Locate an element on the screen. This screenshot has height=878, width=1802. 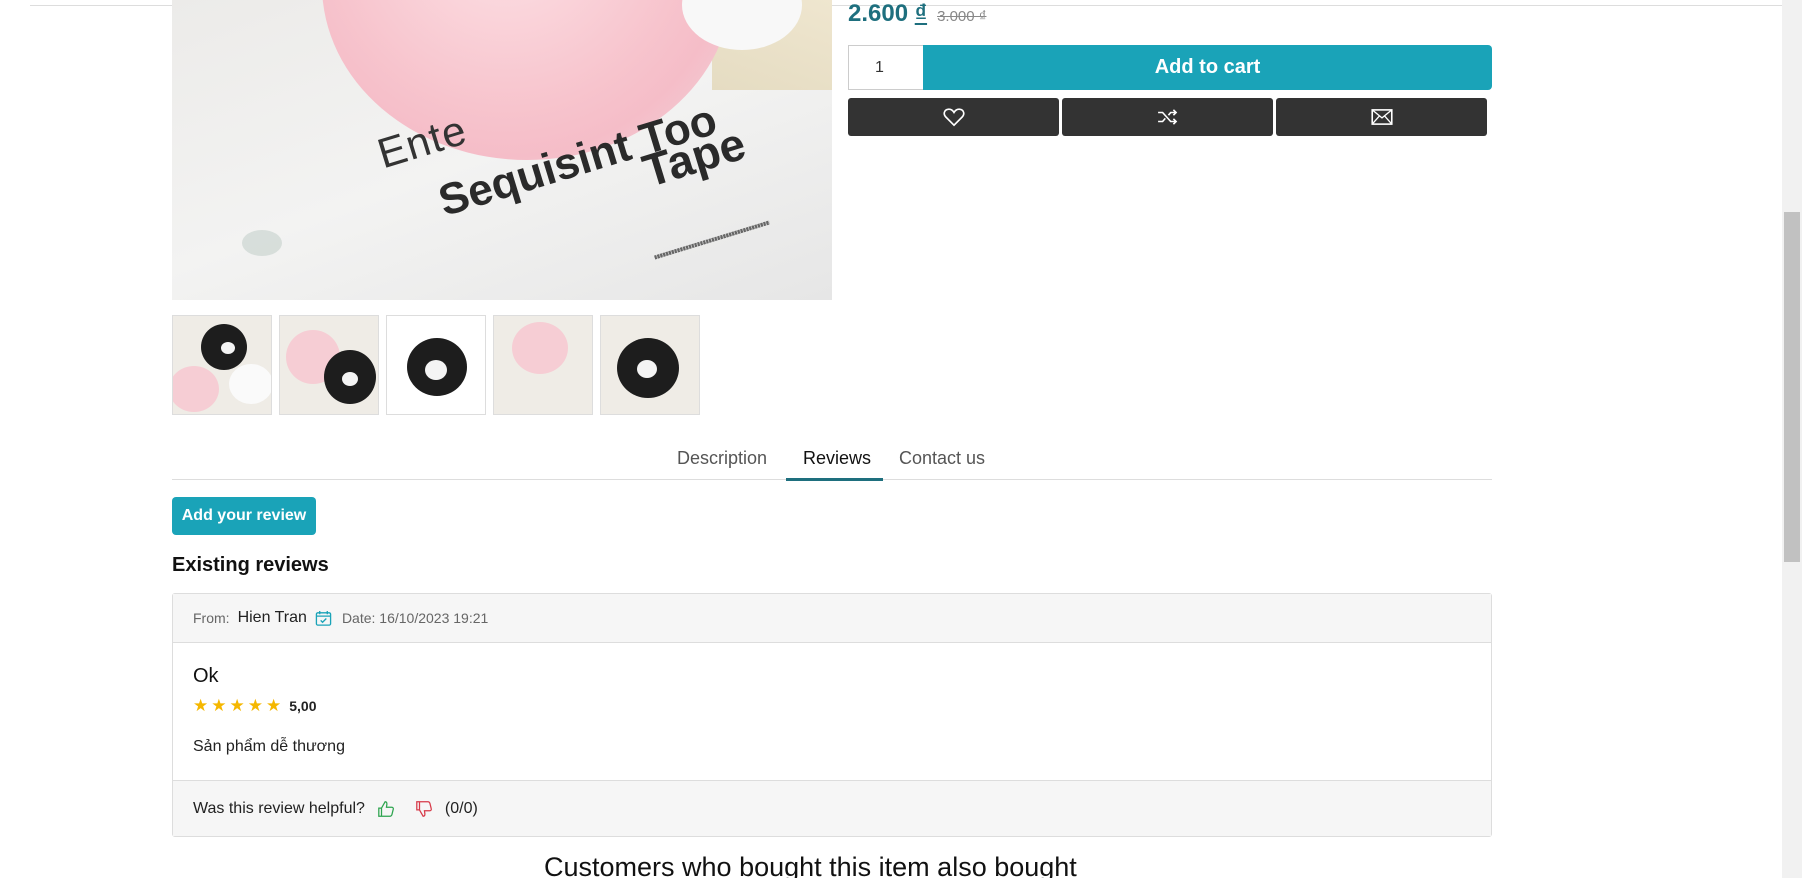
helpful-label: Was this review helpful? is located at coordinates (279, 808).